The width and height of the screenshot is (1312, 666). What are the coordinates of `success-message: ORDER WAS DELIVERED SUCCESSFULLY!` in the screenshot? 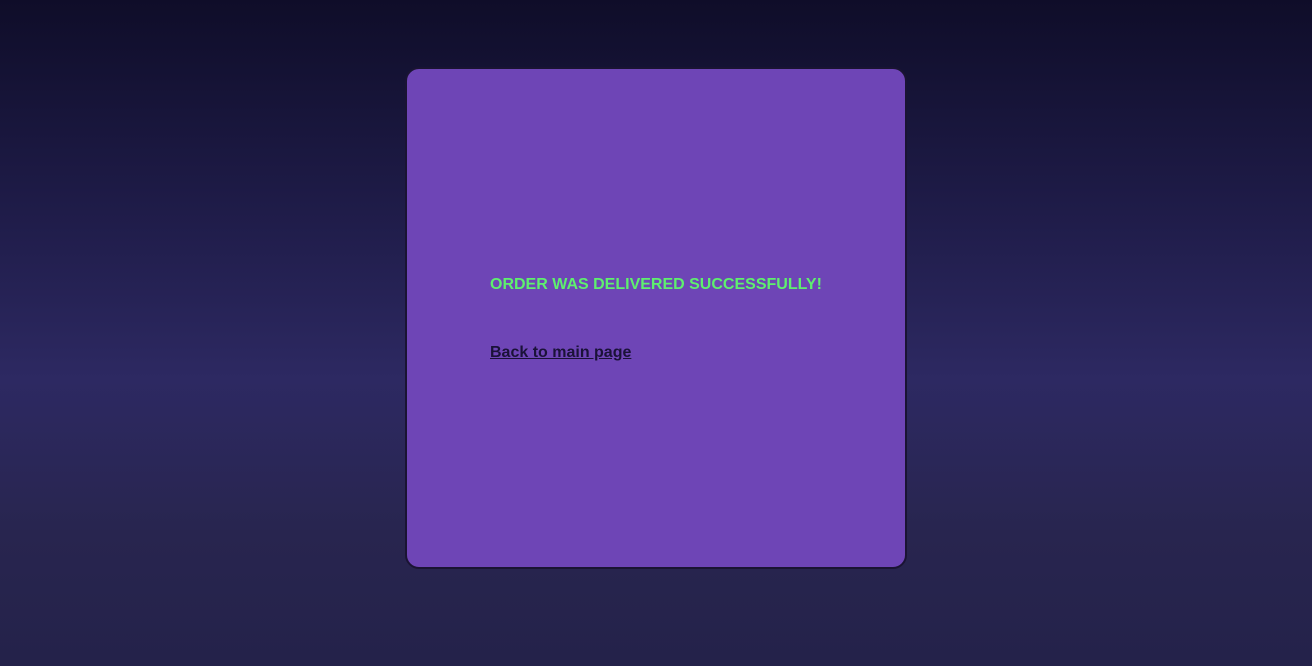 It's located at (656, 284).